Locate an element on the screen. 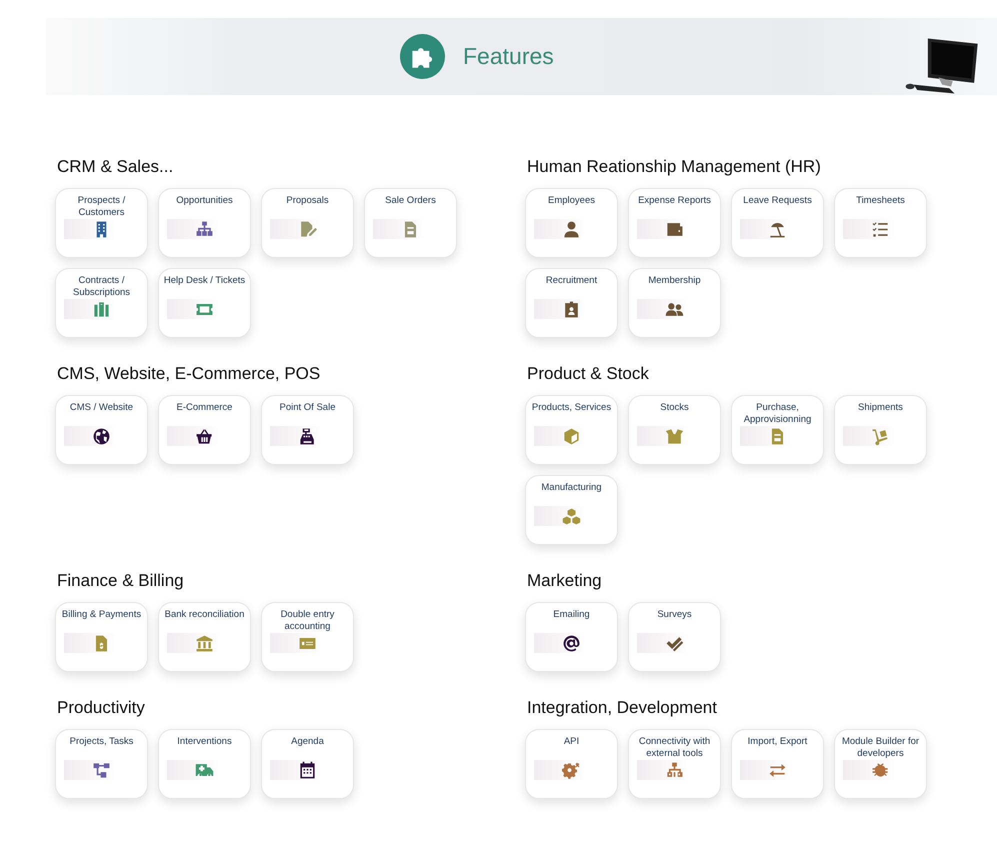 This screenshot has height=841, width=997. section-heading: Marketing is located at coordinates (565, 581).